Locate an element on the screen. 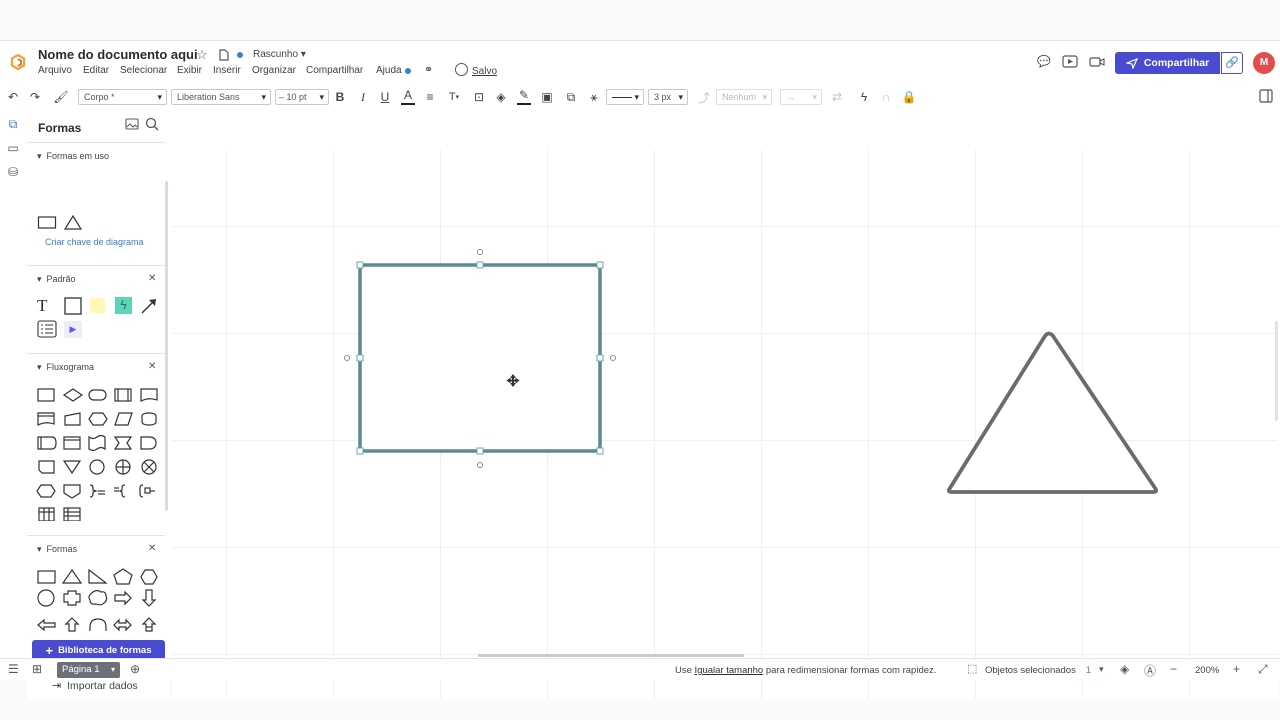 The height and width of the screenshot is (720, 1280). saved-status: Salvo is located at coordinates (484, 71).